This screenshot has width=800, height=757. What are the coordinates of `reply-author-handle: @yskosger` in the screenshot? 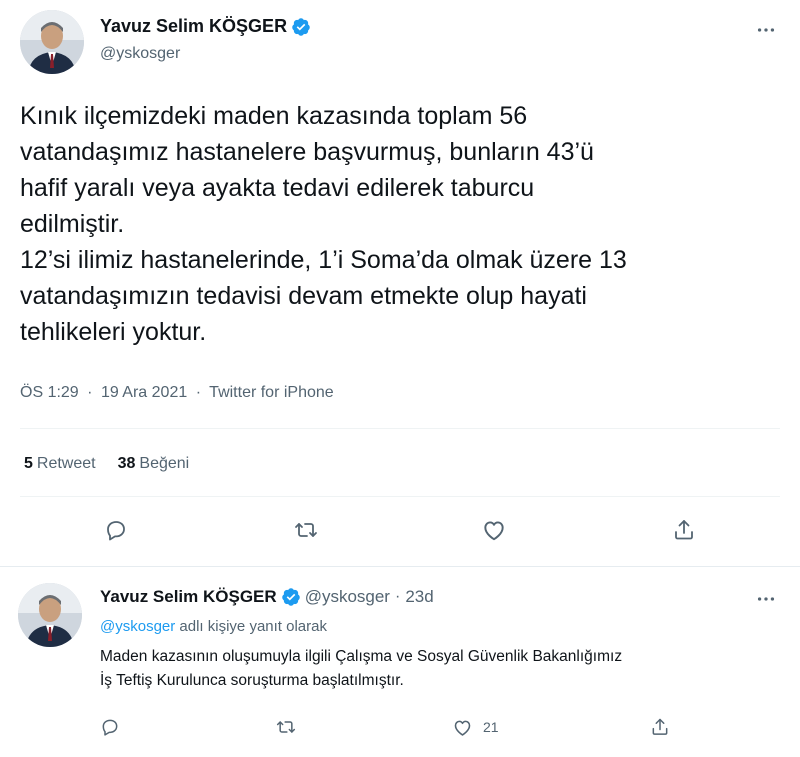 It's located at (347, 597).